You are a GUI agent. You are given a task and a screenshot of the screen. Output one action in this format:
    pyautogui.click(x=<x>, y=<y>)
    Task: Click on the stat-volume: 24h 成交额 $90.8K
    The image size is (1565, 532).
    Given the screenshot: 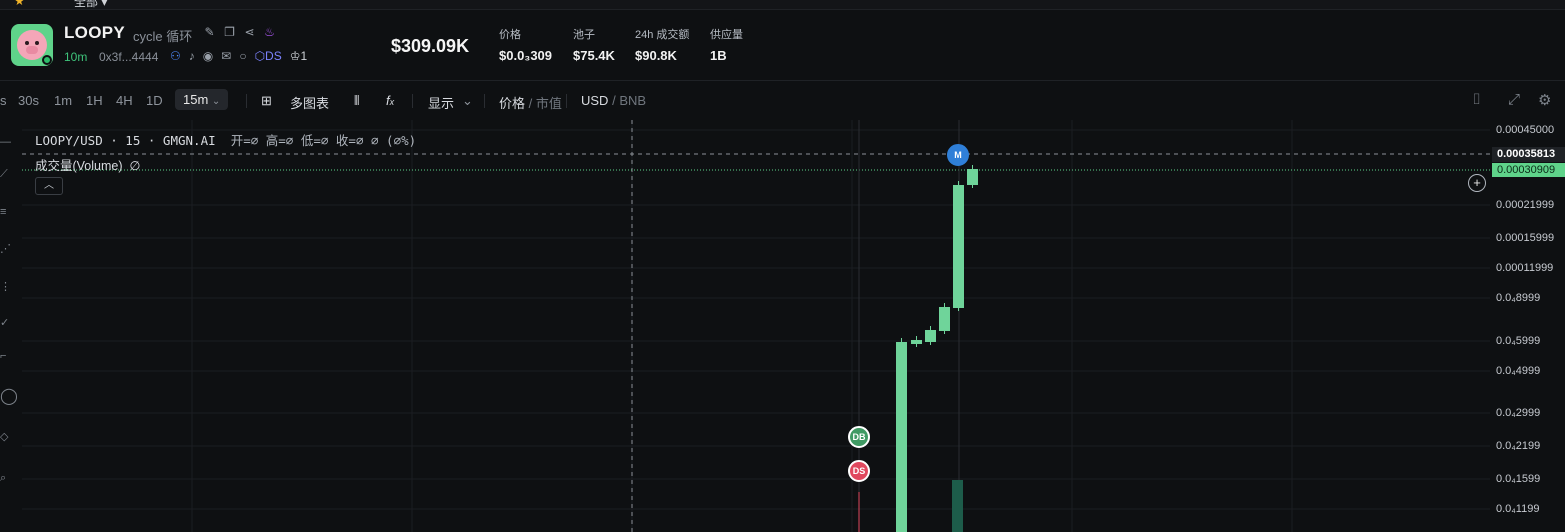 What is the action you would take?
    pyautogui.click(x=662, y=44)
    